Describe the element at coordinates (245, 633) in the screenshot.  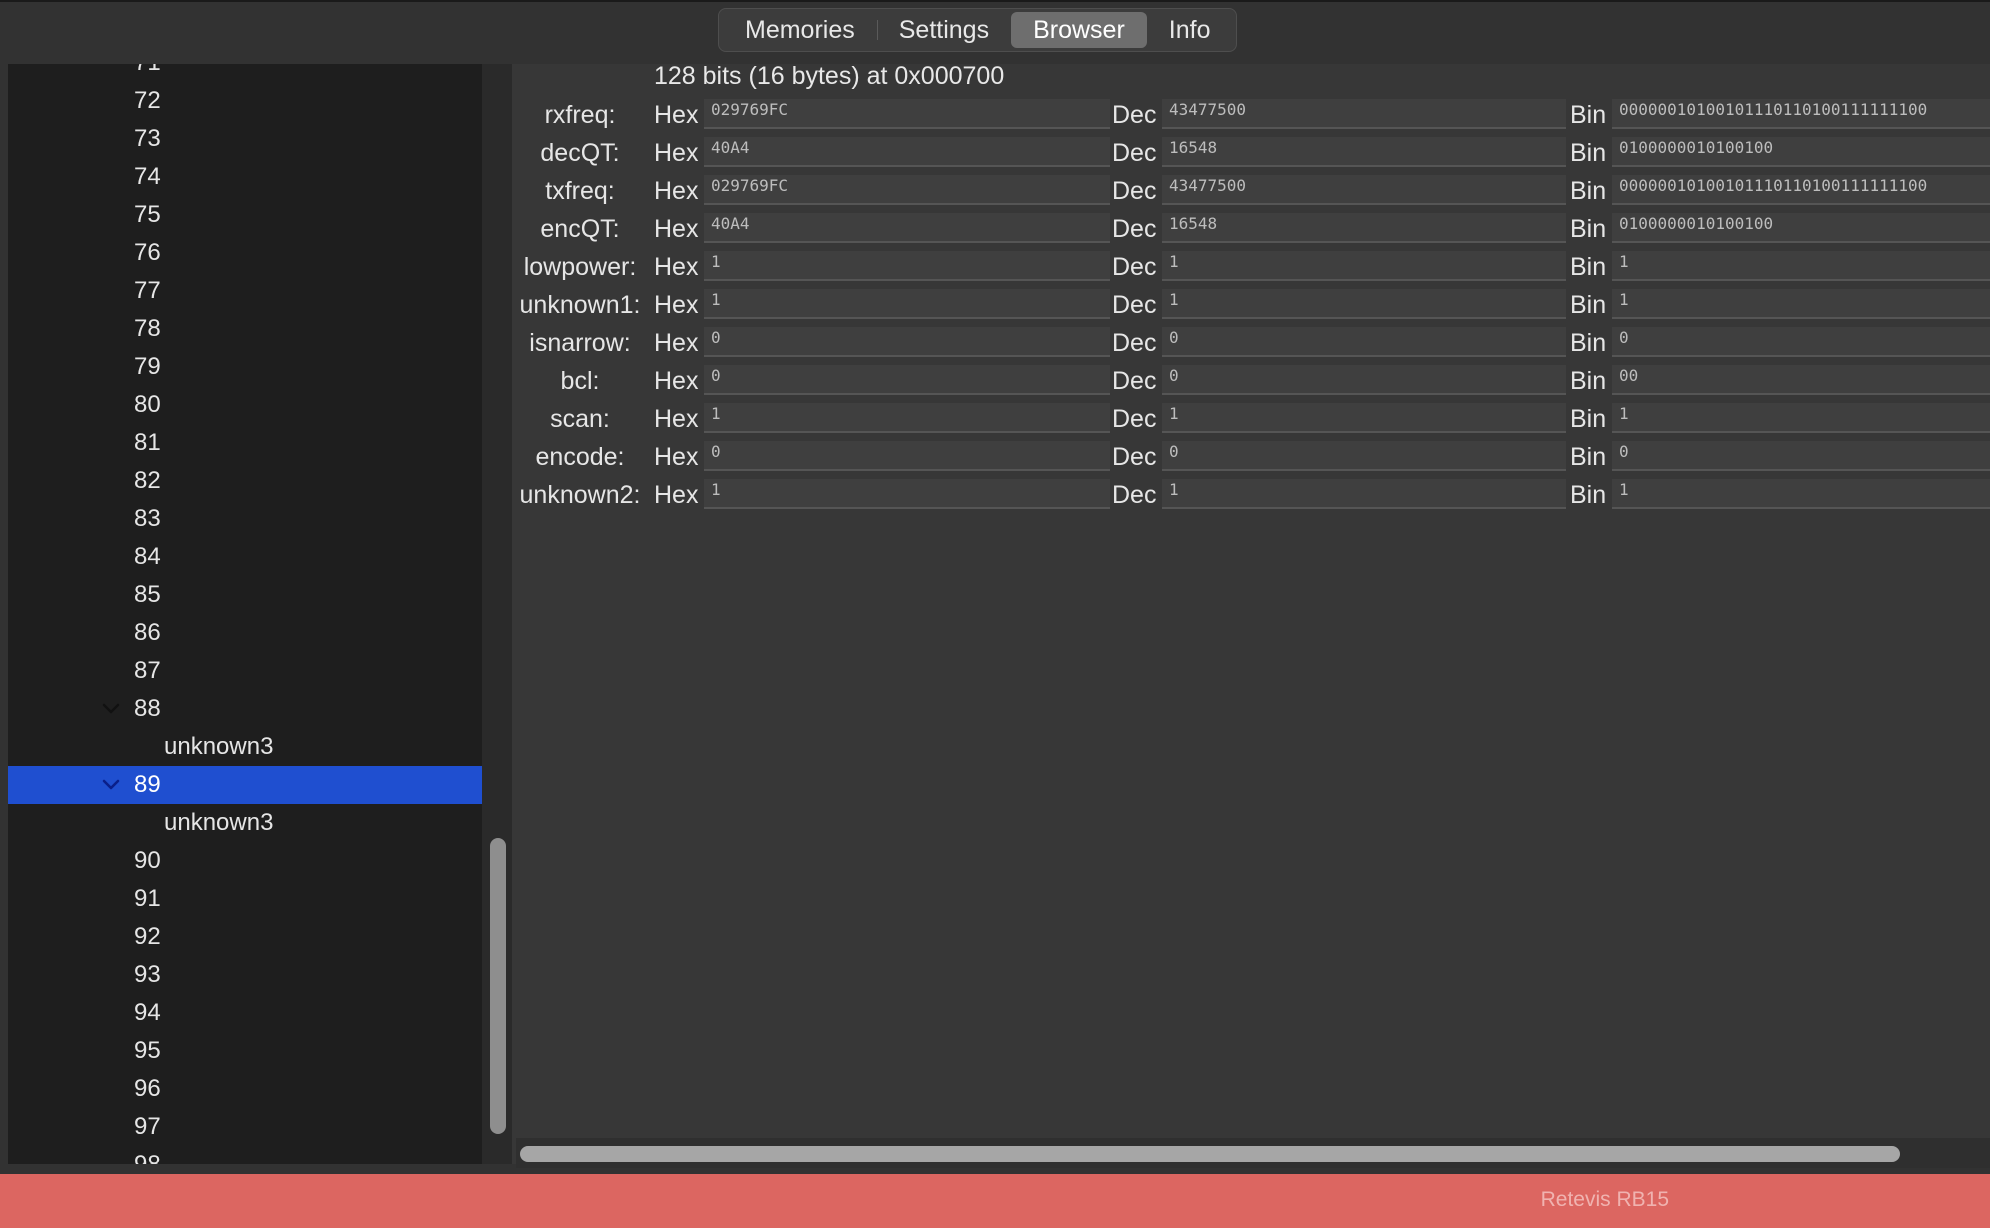
I see `tree-item: 86` at that location.